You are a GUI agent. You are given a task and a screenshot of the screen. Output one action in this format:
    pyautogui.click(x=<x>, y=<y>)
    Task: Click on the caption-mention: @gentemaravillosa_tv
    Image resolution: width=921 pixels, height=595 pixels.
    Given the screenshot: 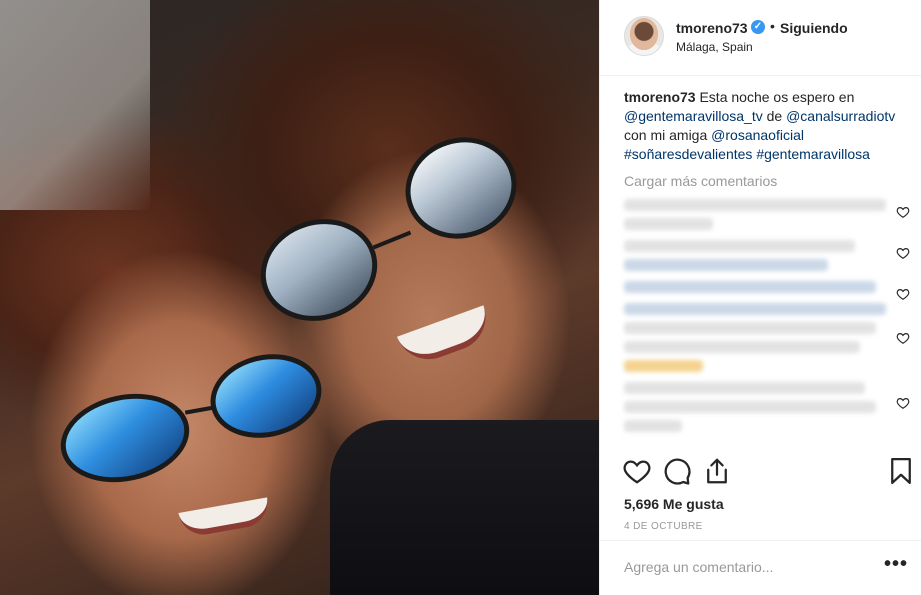 What is the action you would take?
    pyautogui.click(x=693, y=116)
    